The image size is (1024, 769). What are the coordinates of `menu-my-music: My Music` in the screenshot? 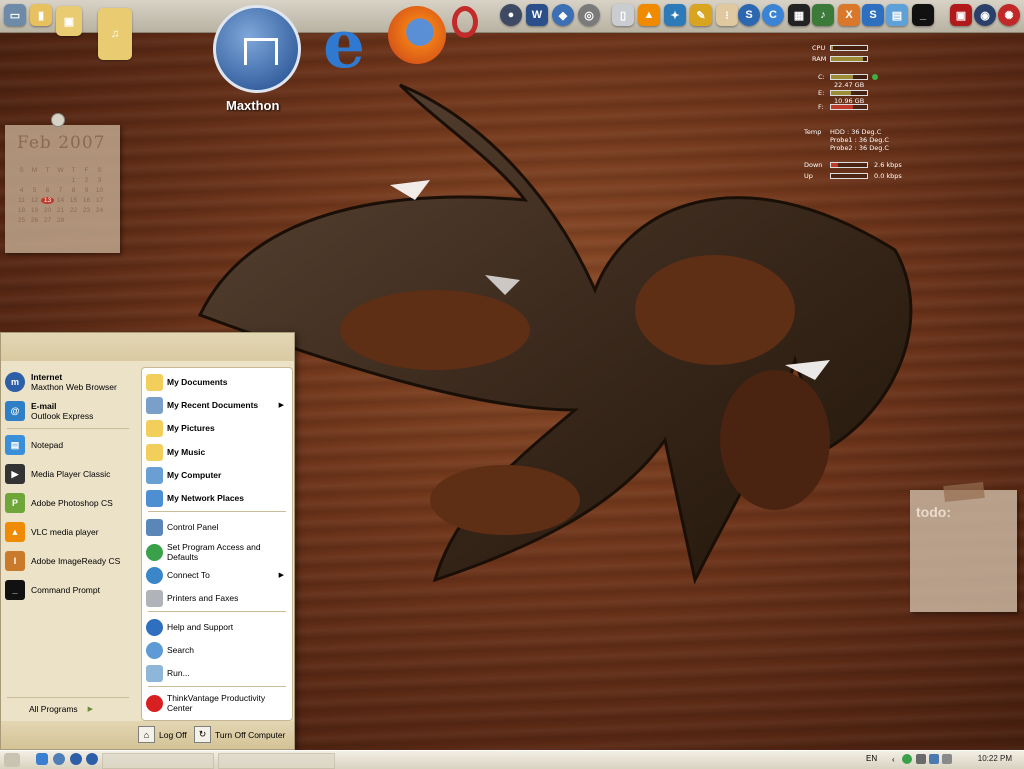 It's located at (218, 452).